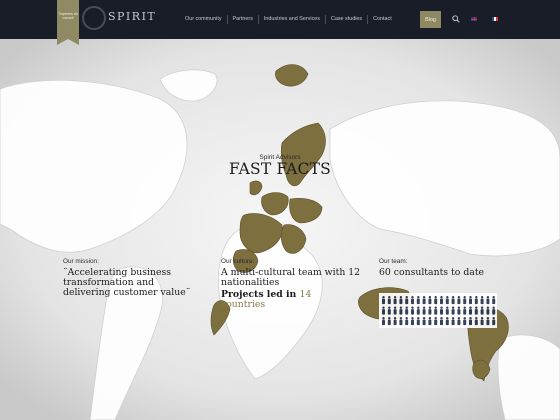 The height and width of the screenshot is (420, 560). What do you see at coordinates (474, 19) in the screenshot?
I see `uk-flag-icon` at bounding box center [474, 19].